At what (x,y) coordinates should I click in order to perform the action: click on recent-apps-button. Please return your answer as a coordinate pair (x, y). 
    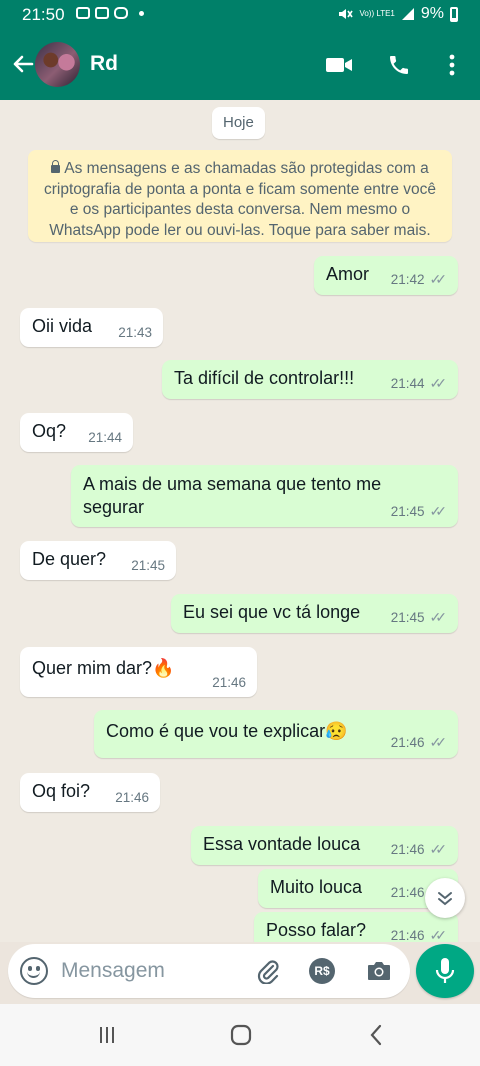
    Looking at the image, I should click on (107, 1035).